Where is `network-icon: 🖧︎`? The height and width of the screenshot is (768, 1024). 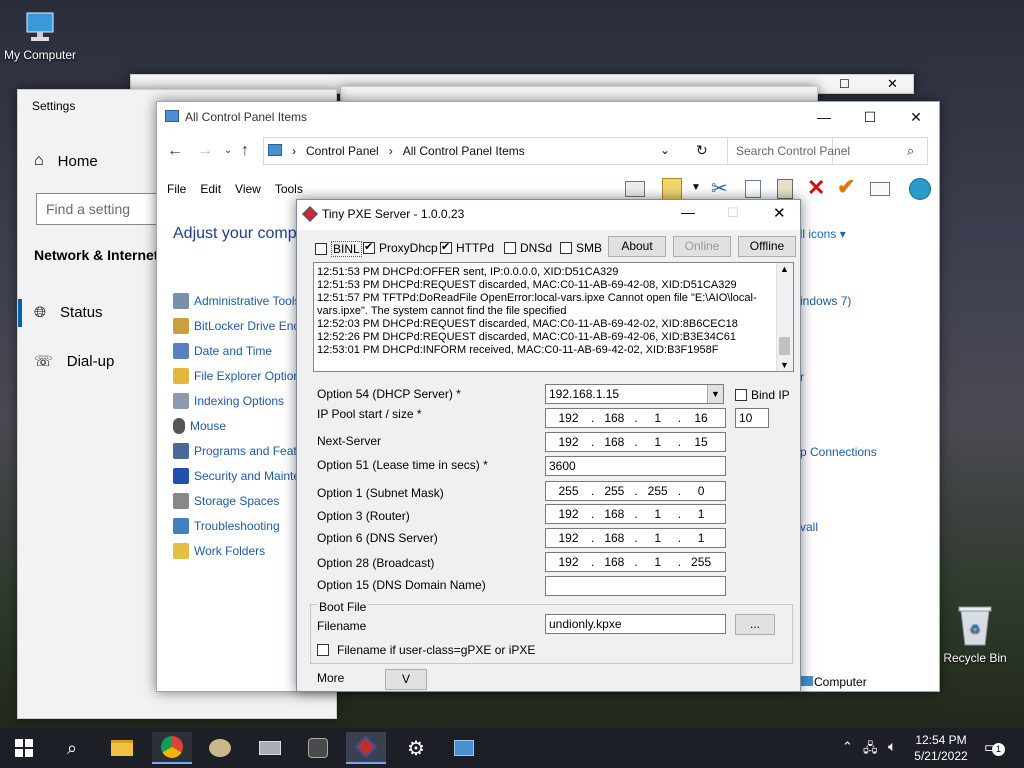
network-icon: 🖧︎ is located at coordinates (870, 750).